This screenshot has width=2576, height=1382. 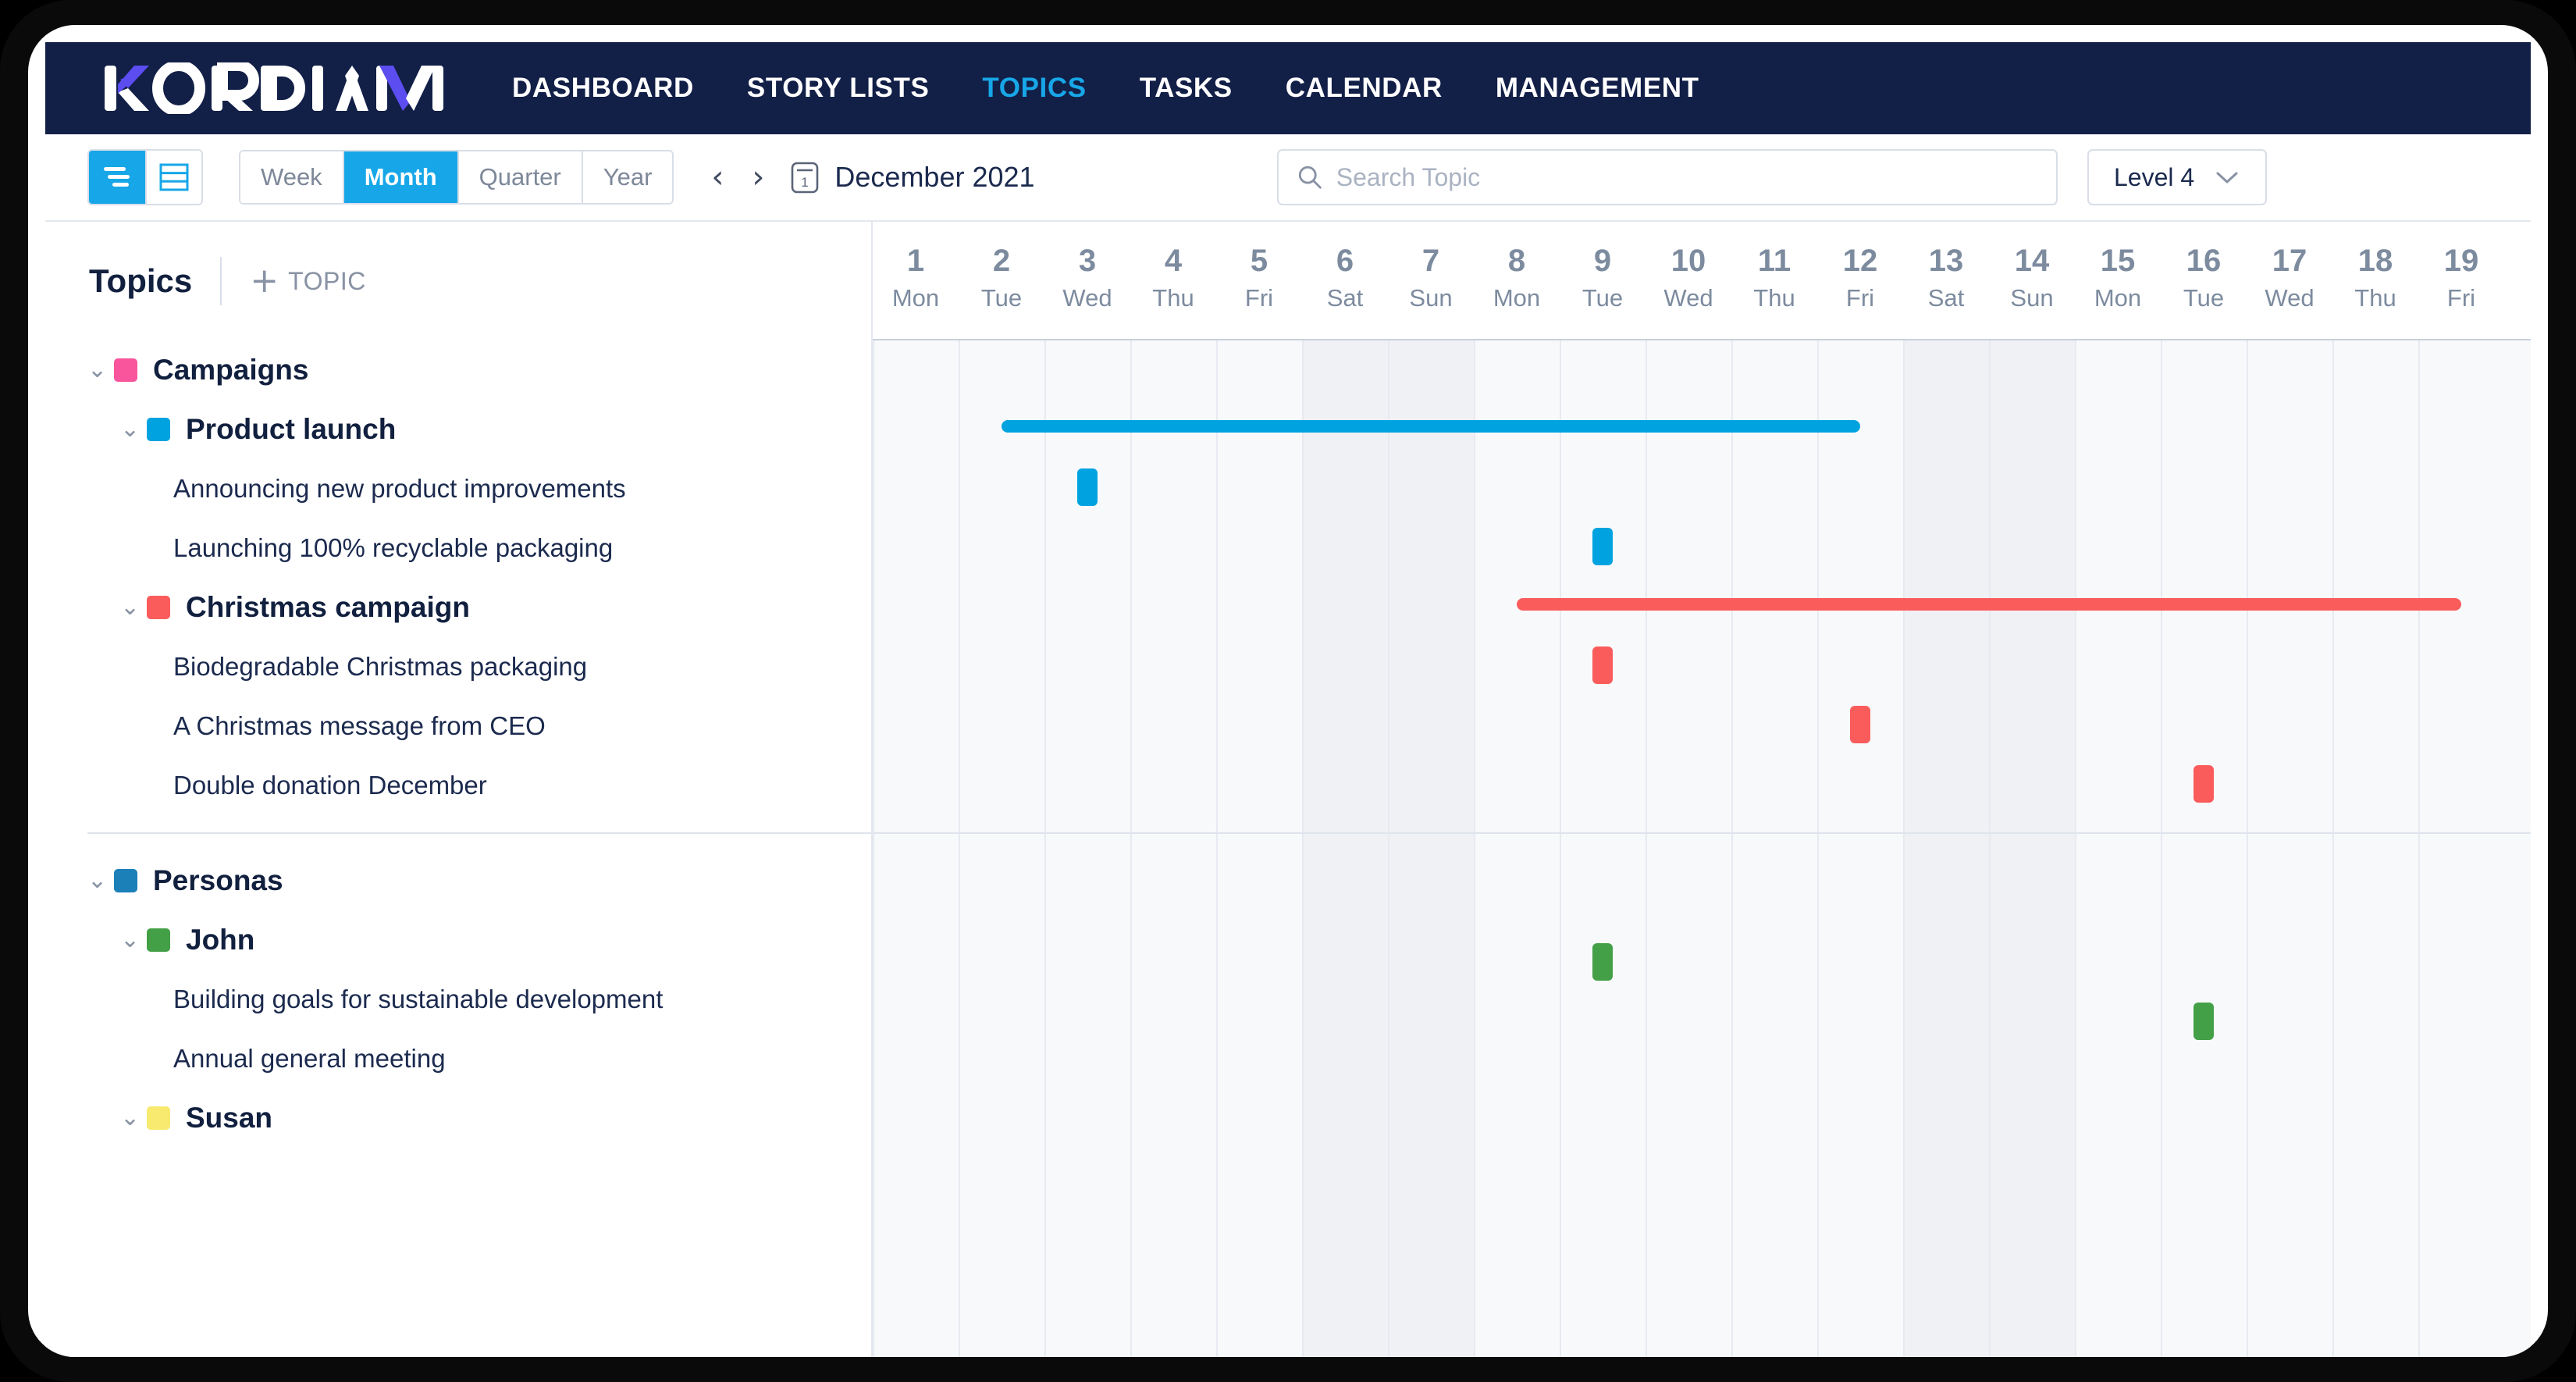 What do you see at coordinates (308, 281) in the screenshot?
I see `add-topic-button: + TOPIC` at bounding box center [308, 281].